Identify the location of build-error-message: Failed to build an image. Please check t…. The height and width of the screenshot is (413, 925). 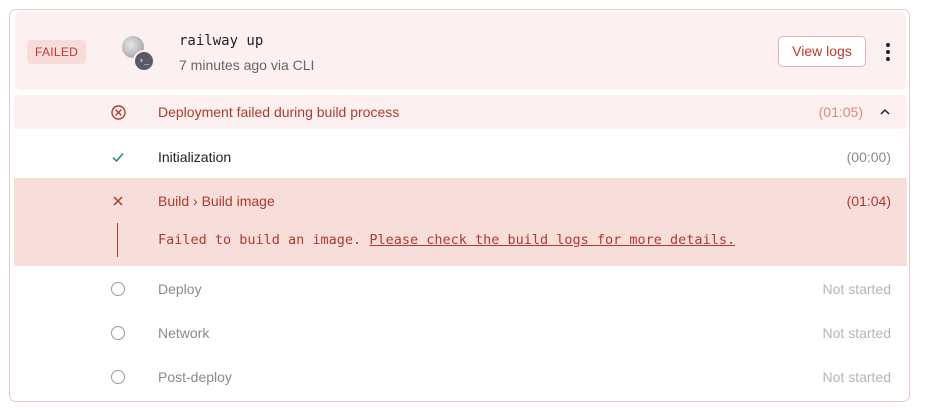
(446, 240).